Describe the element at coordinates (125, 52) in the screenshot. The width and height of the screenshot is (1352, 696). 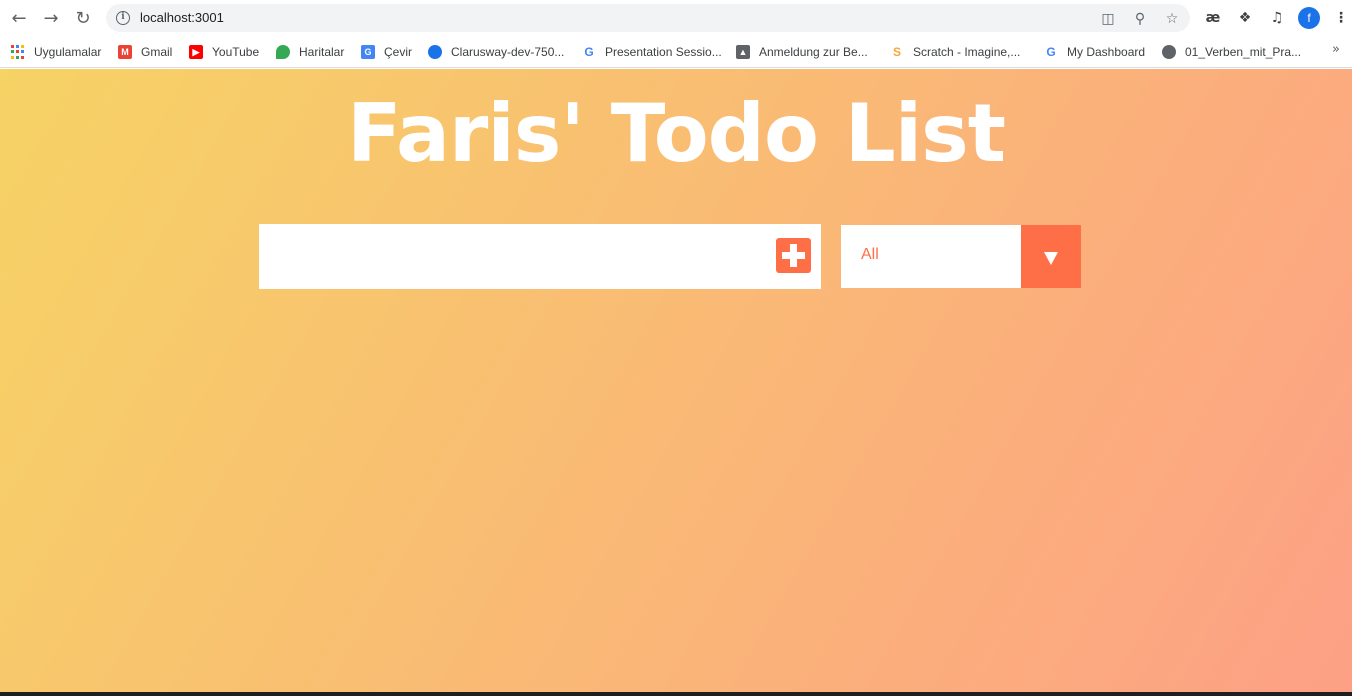
I see `gmail-icon: M` at that location.